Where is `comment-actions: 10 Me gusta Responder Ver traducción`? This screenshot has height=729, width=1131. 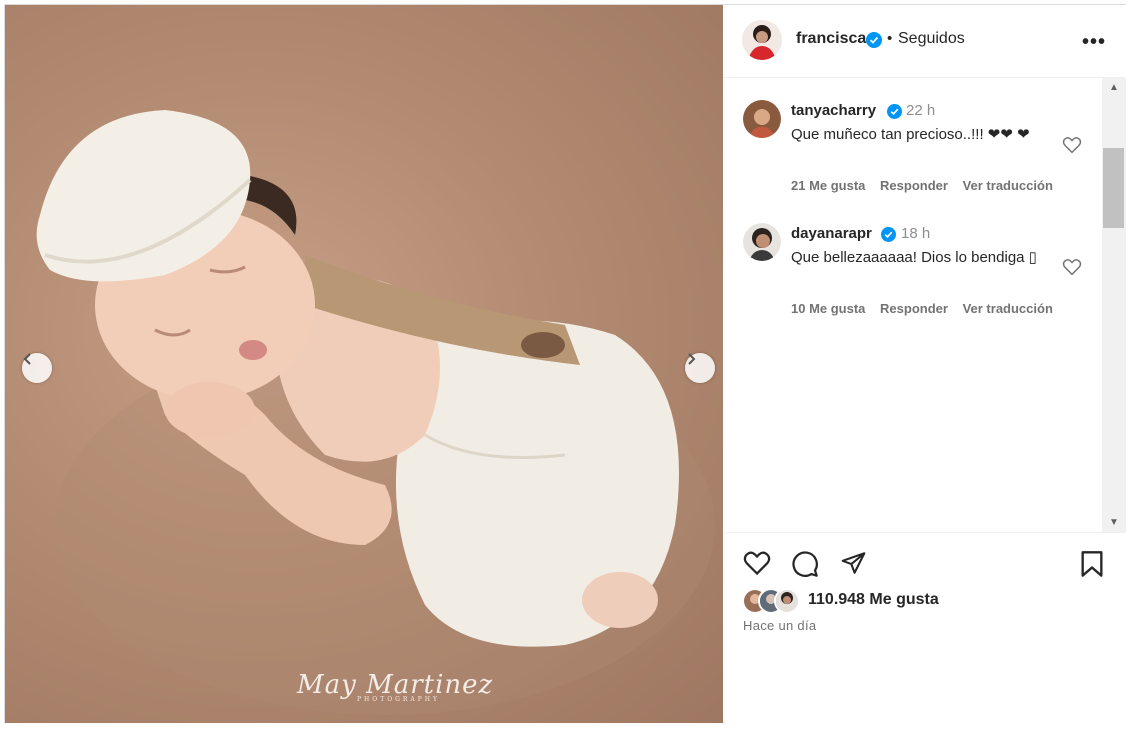 comment-actions: 10 Me gusta Responder Ver traducción is located at coordinates (927, 308).